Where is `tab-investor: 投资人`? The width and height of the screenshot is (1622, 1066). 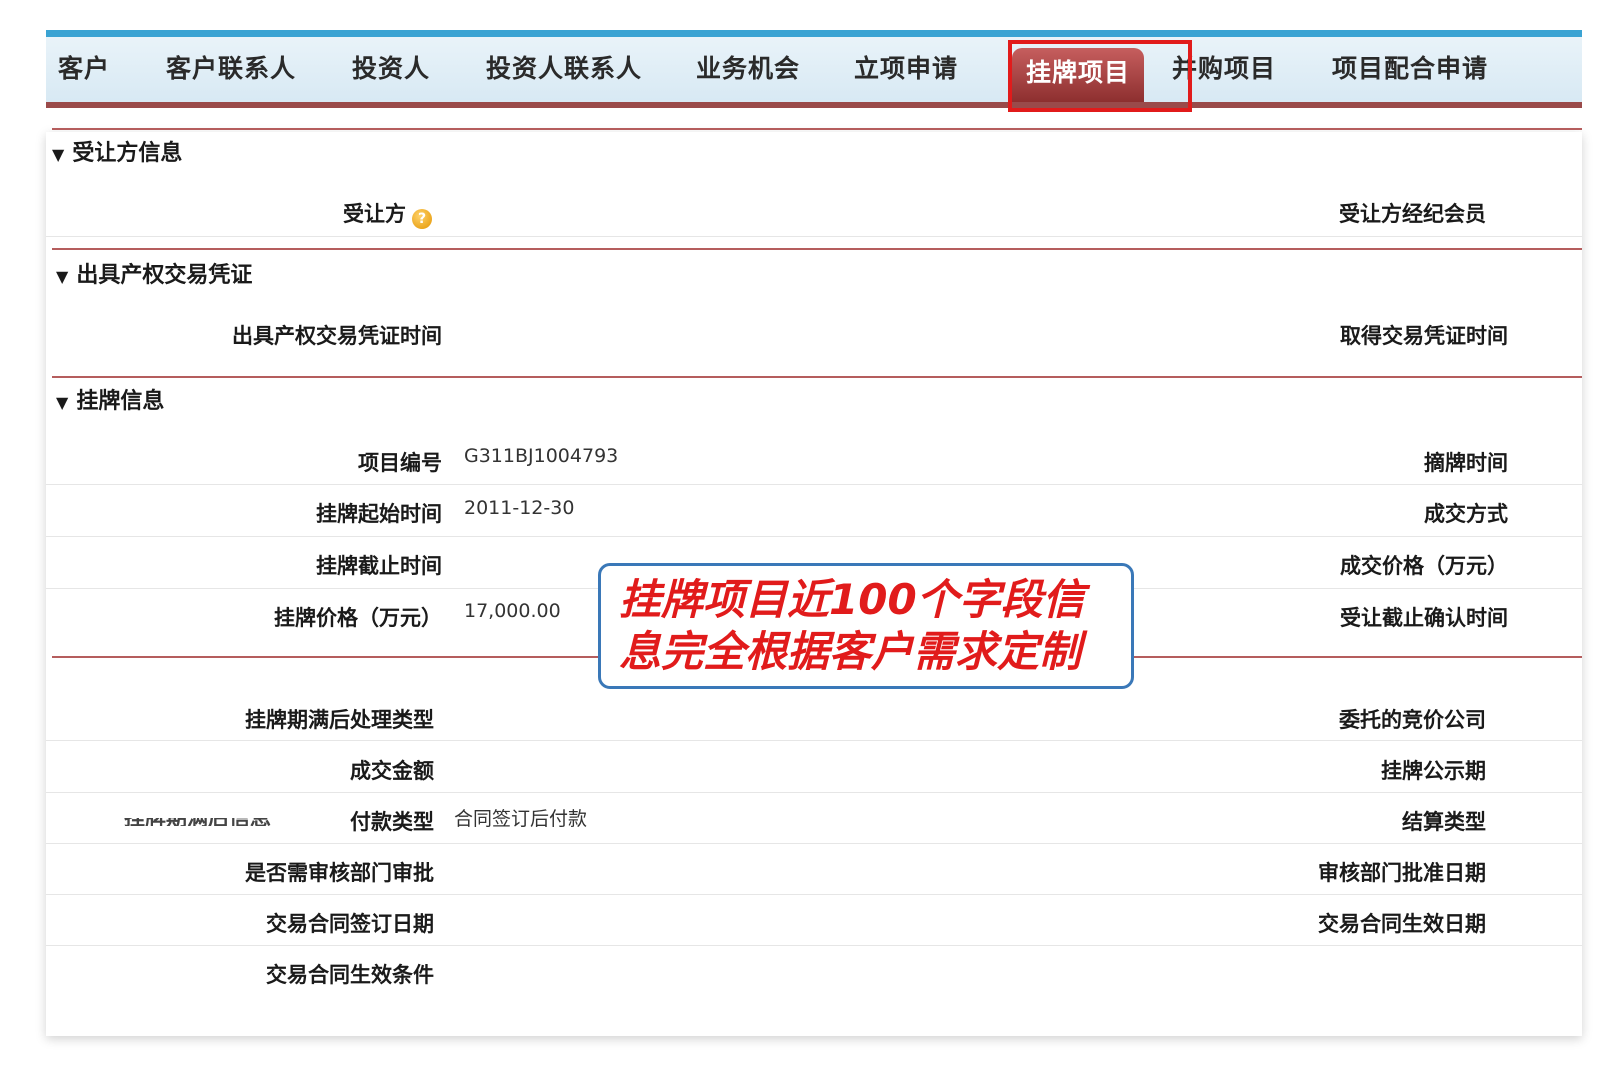 tab-investor: 投资人 is located at coordinates (391, 69).